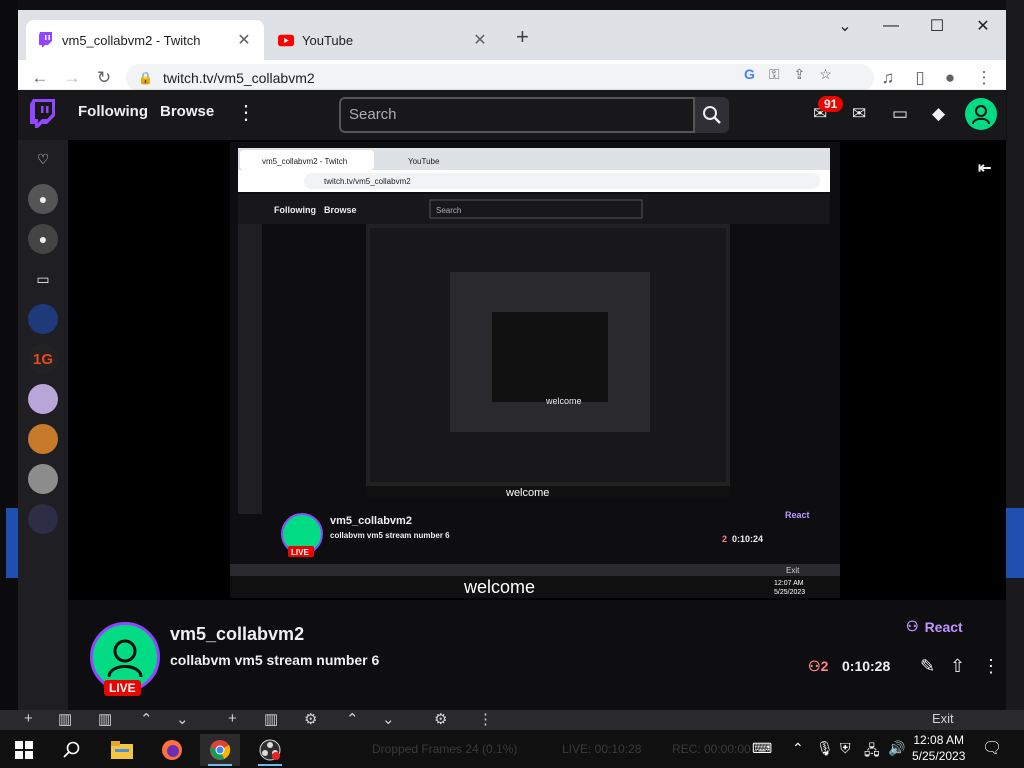 This screenshot has width=1024, height=768. Describe the element at coordinates (943, 718) in the screenshot. I see `exit-button: Exit` at that location.